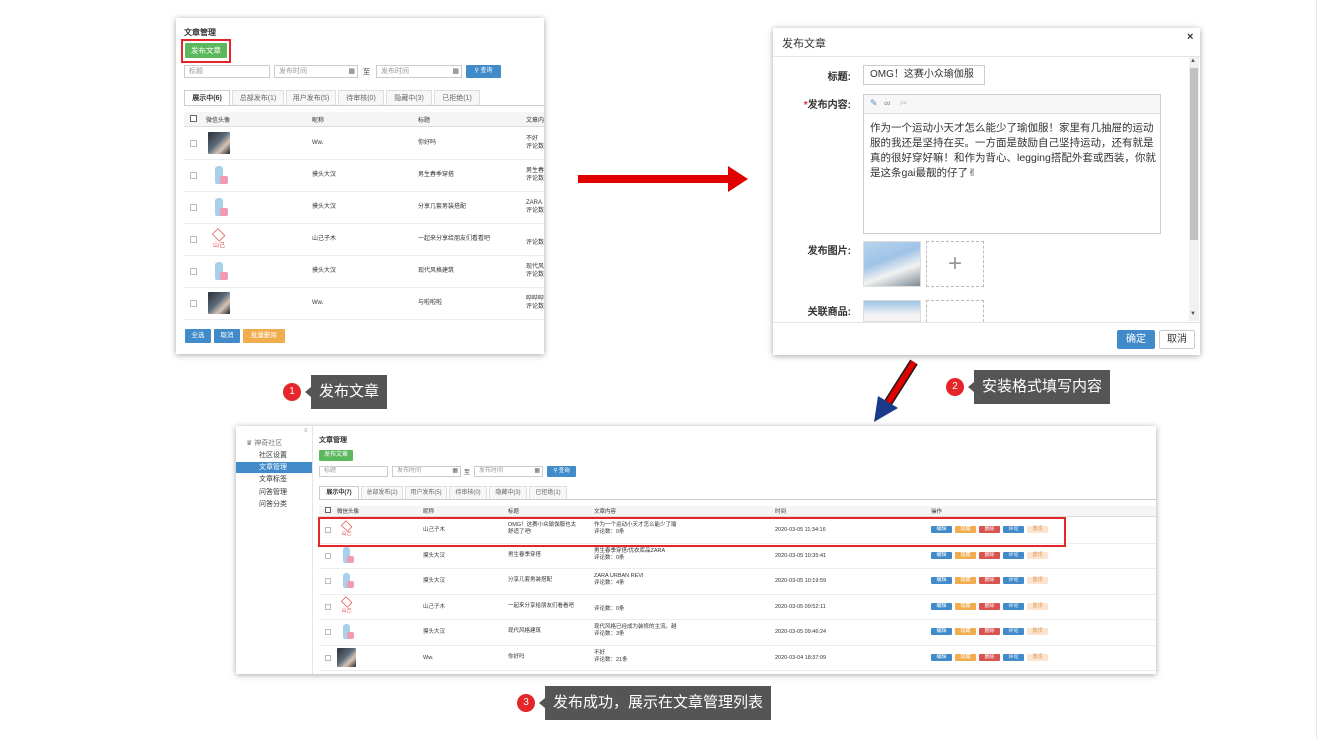 This screenshot has width=1319, height=739. Describe the element at coordinates (264, 336) in the screenshot. I see `batch-delete-button: 批量删除` at that location.